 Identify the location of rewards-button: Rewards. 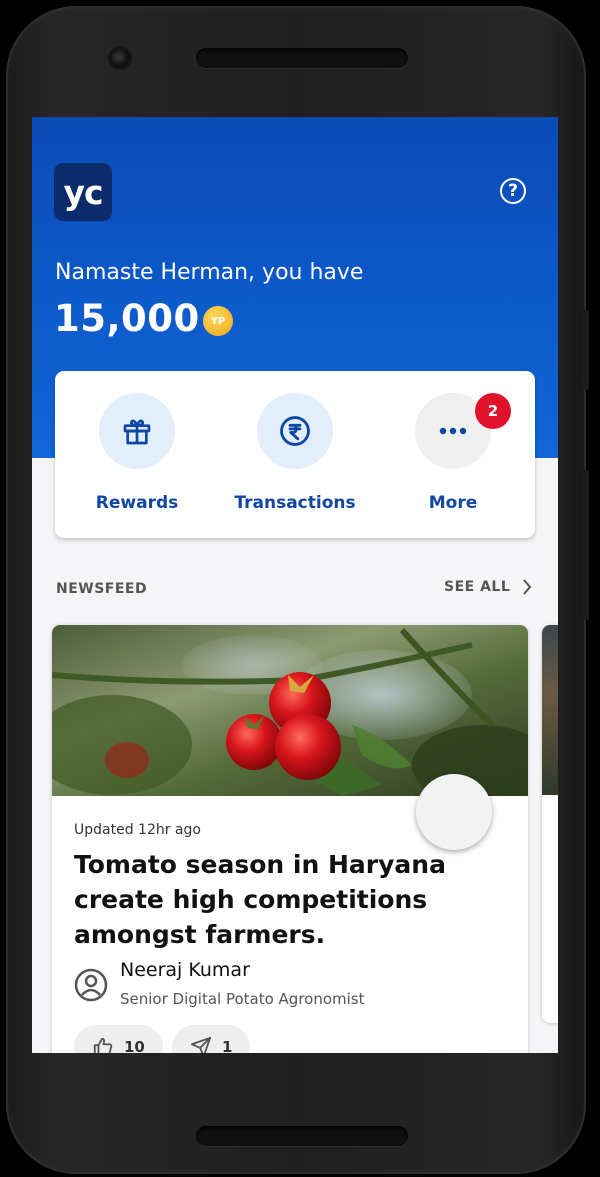
(137, 458).